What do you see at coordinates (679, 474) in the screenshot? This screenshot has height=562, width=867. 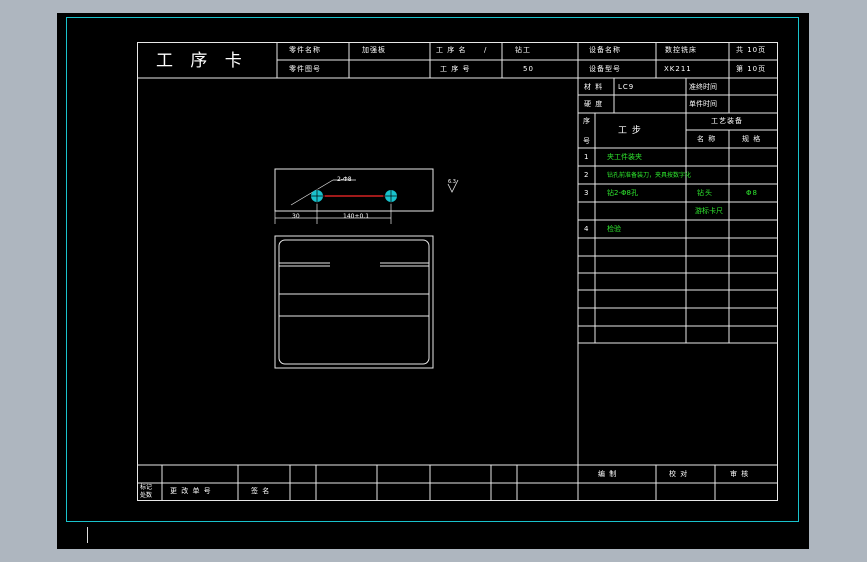 I see `footer-checked-label: 校 对` at bounding box center [679, 474].